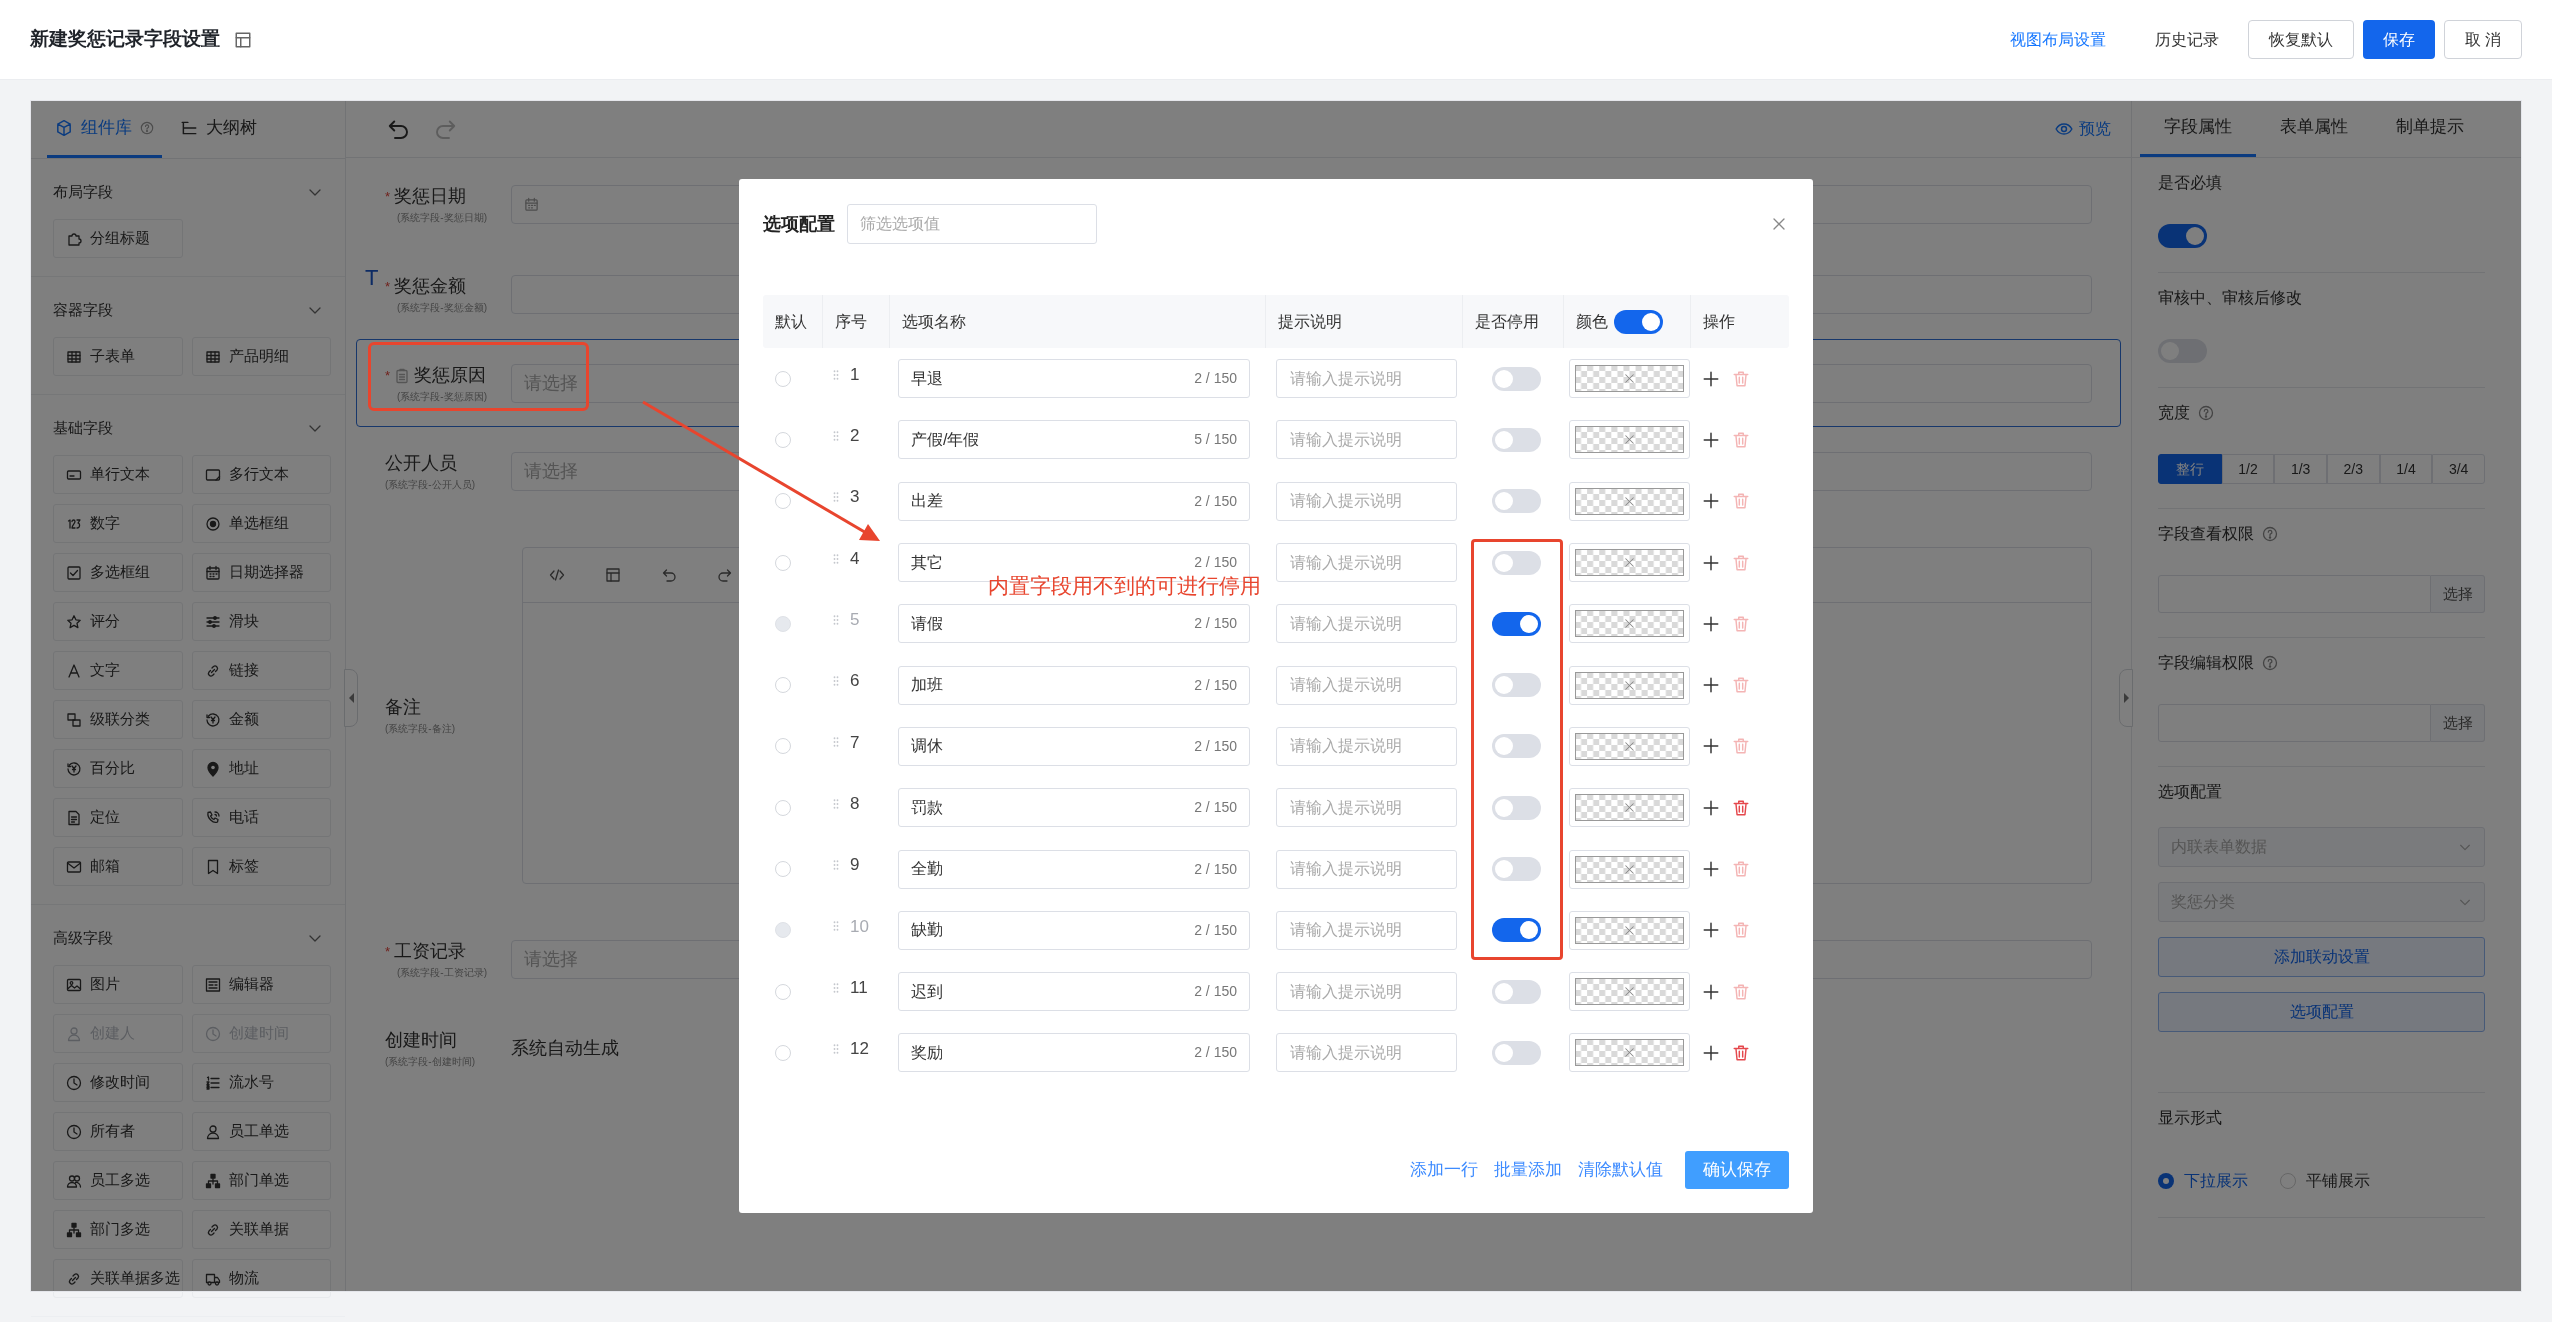  I want to click on width-option: 2/3, so click(2353, 469).